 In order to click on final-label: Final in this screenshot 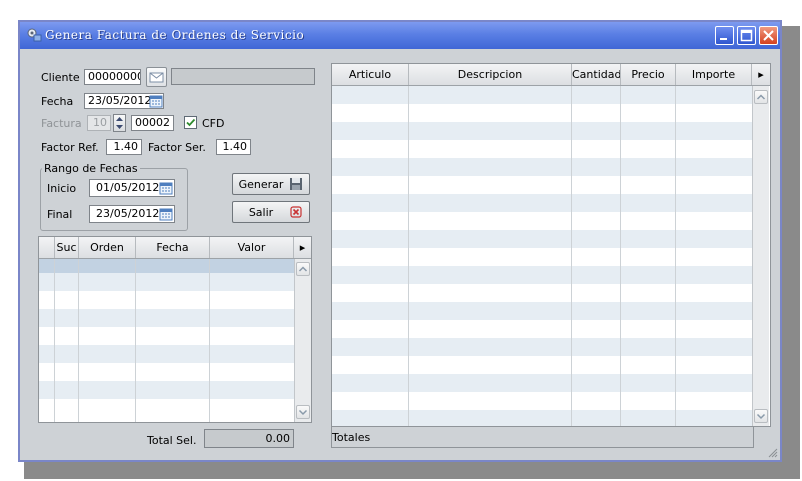, I will do `click(60, 214)`.